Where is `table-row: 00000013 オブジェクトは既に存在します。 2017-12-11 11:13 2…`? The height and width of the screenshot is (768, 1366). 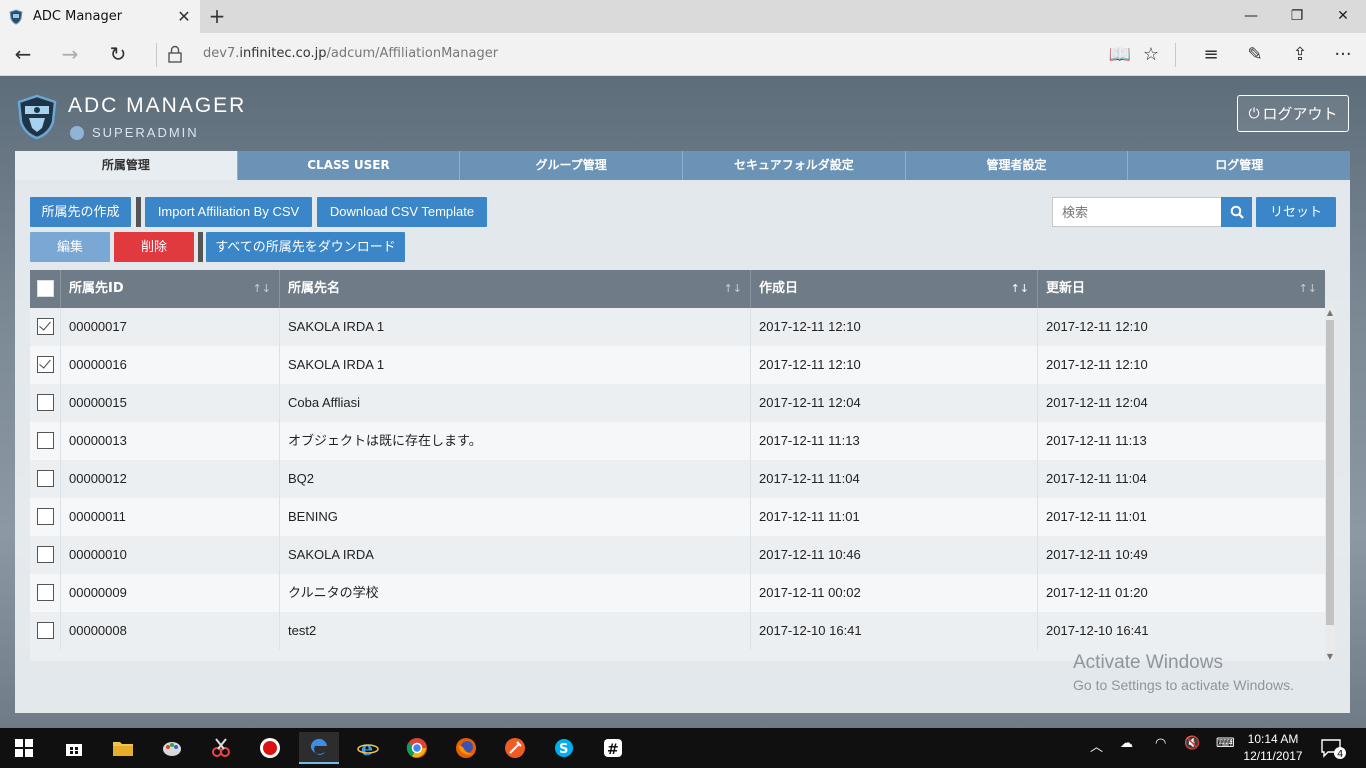
table-row: 00000013 オブジェクトは既に存在します。 2017-12-11 11:13 2… is located at coordinates (677, 441).